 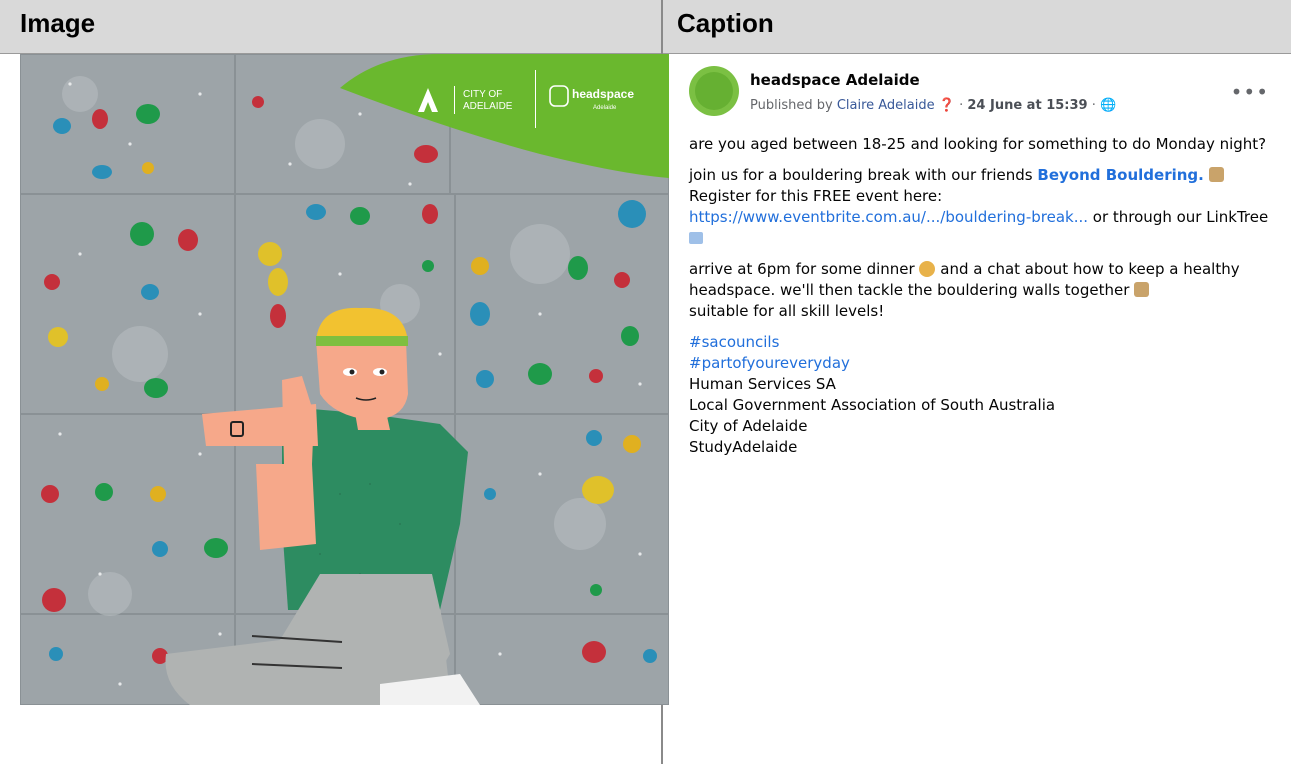 What do you see at coordinates (743, 447) in the screenshot?
I see `tag-studyadelaide: StudyAdelaide` at bounding box center [743, 447].